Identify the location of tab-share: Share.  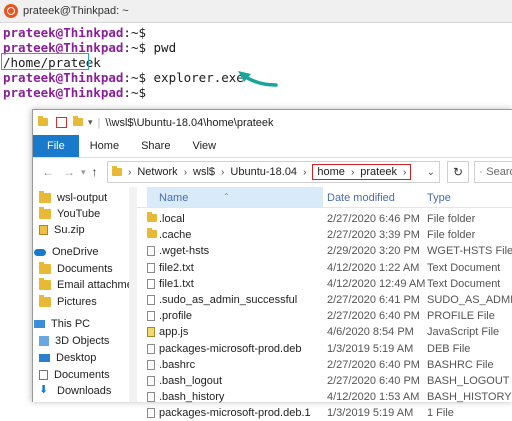
(155, 146).